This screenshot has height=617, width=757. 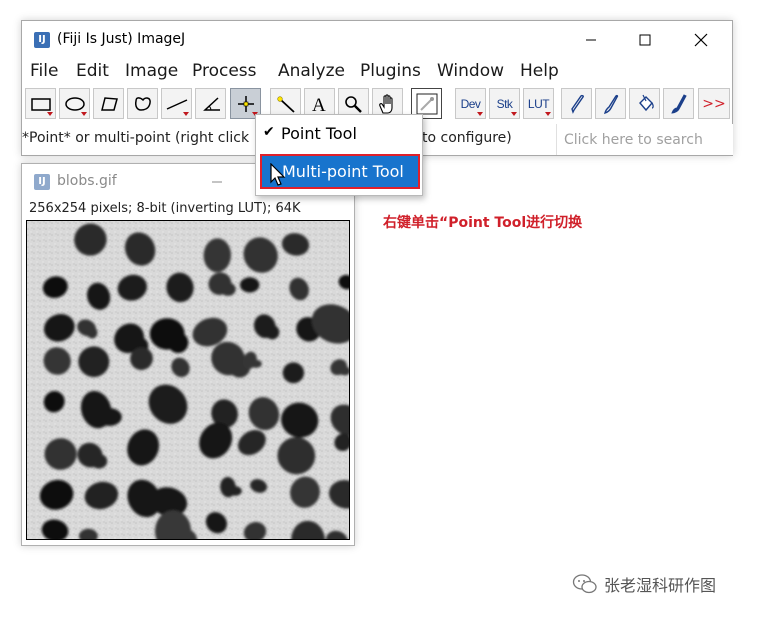 I want to click on maximize-button, so click(x=645, y=40).